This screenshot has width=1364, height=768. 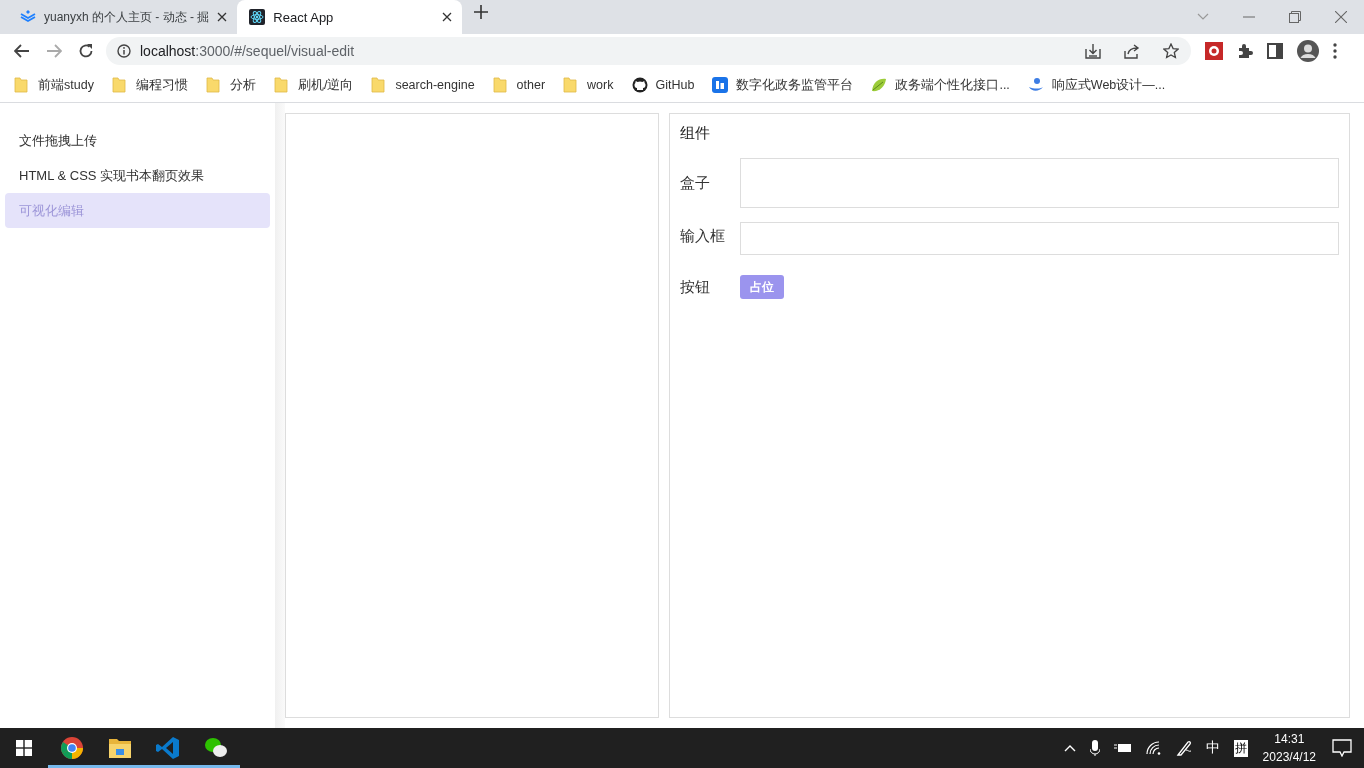 I want to click on new-tab-icon, so click(x=481, y=12).